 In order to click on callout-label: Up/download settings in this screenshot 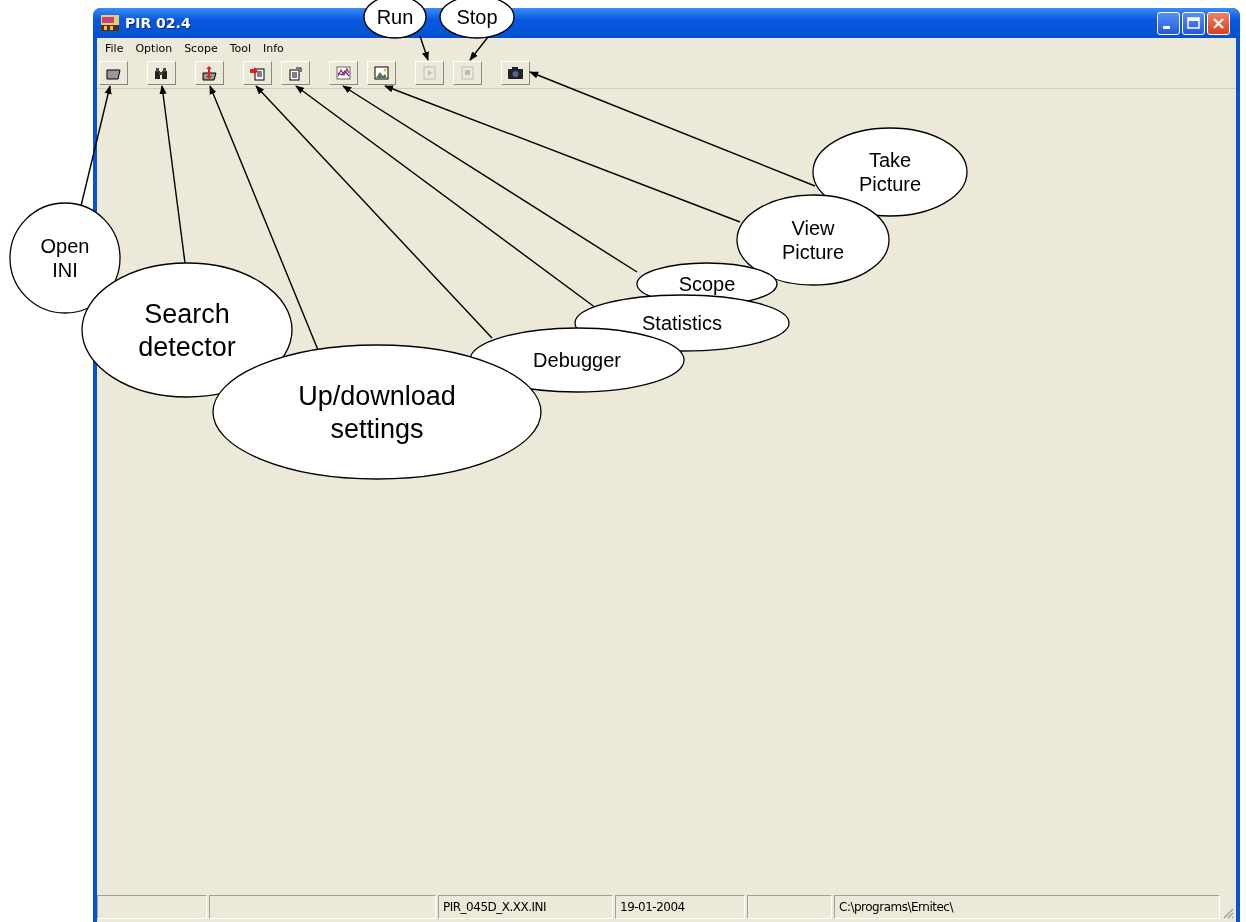, I will do `click(377, 412)`.